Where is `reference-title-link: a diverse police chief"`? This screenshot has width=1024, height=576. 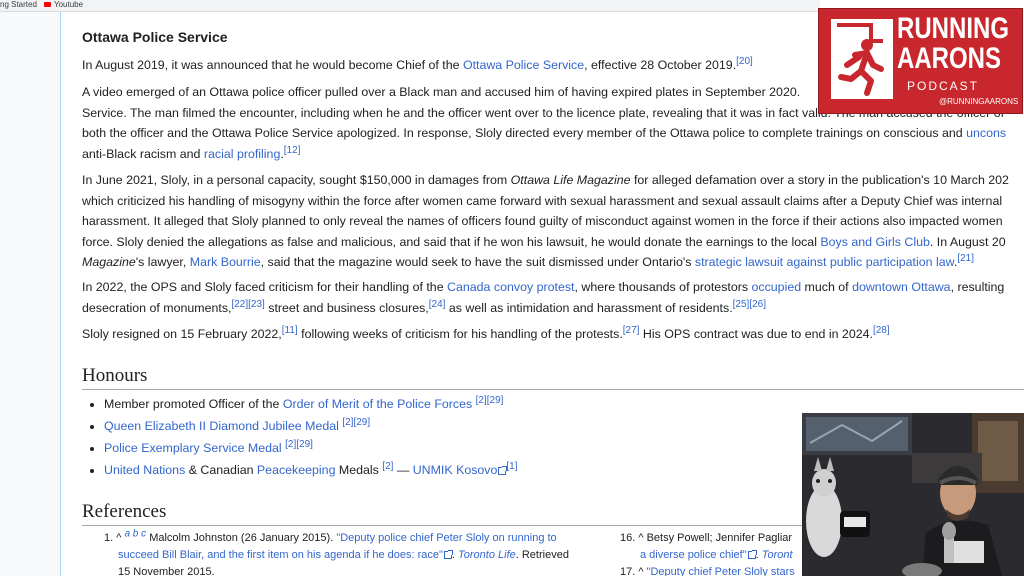 reference-title-link: a diverse police chief" is located at coordinates (693, 555).